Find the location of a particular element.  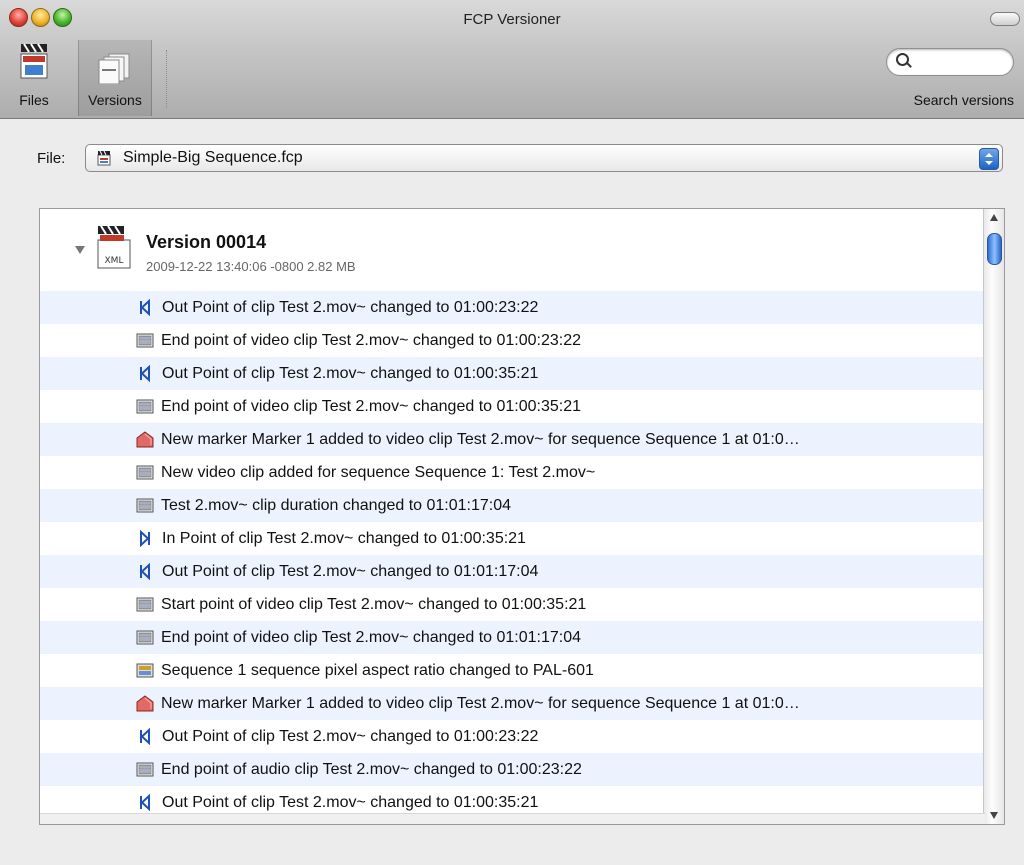

popup-arrows-icon is located at coordinates (989, 159).